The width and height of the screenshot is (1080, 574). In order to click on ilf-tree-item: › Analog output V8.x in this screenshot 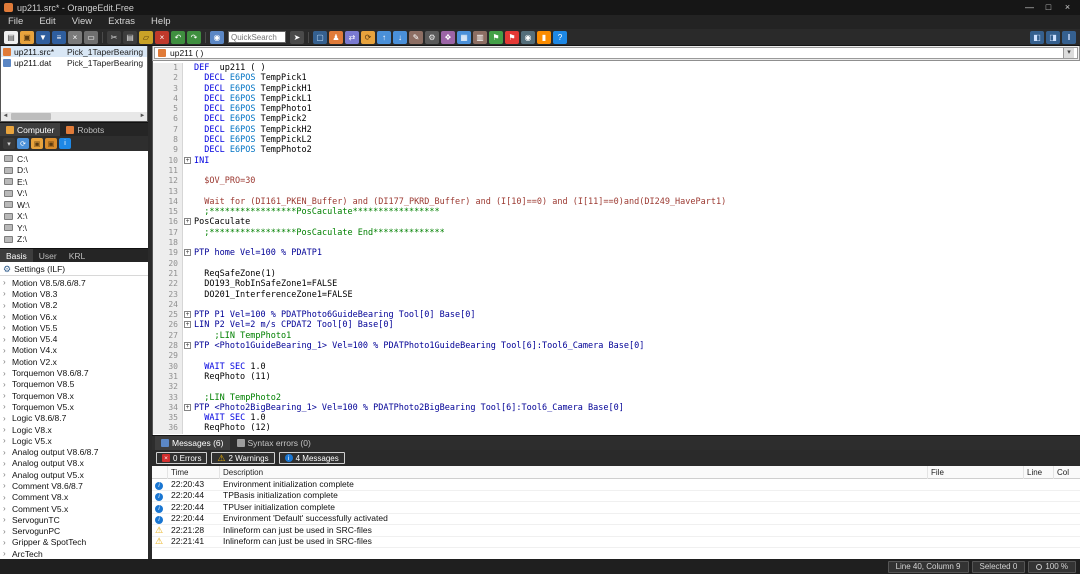, I will do `click(74, 463)`.